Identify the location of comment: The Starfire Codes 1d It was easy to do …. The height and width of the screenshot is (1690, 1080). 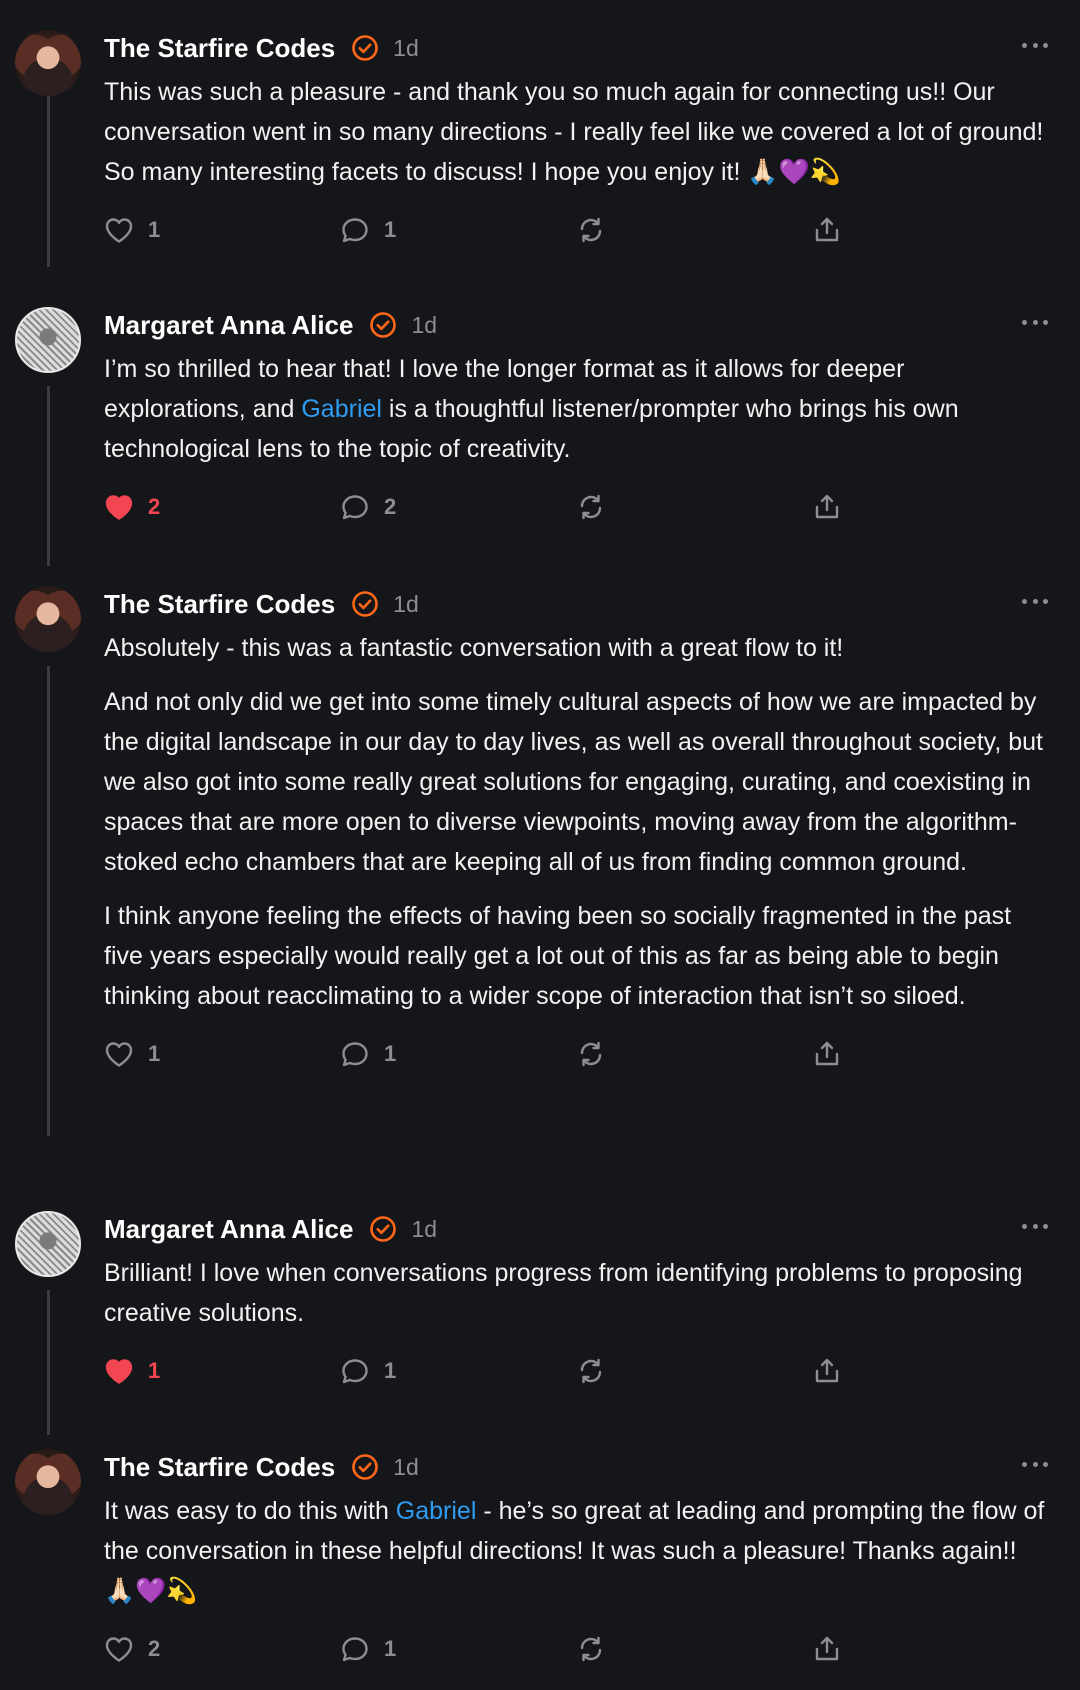
(540, 1559).